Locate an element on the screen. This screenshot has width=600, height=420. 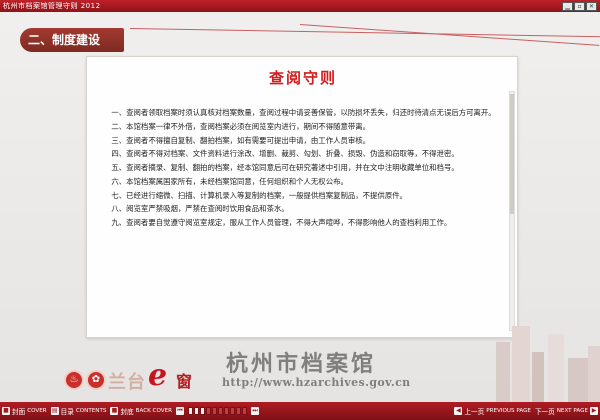
window-controls: ▁ ▫ ✕ is located at coordinates (579, 6).